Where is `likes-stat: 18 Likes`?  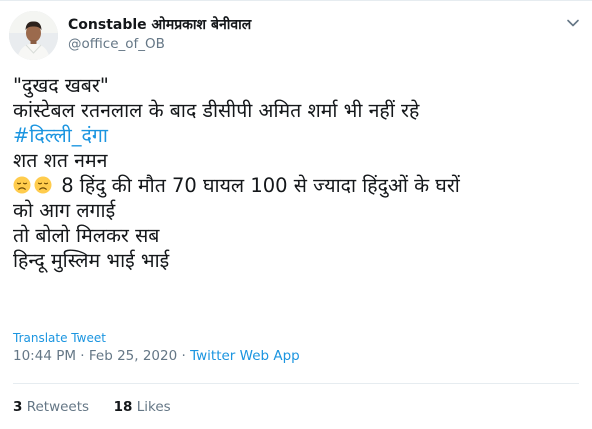
likes-stat: 18 Likes is located at coordinates (142, 407).